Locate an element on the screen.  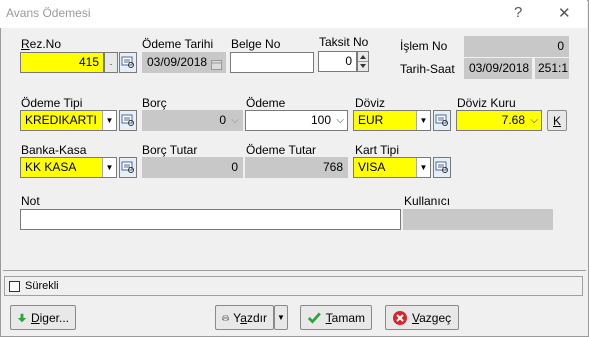
doviz-kuru-label: Döviz Kuru is located at coordinates (486, 103).